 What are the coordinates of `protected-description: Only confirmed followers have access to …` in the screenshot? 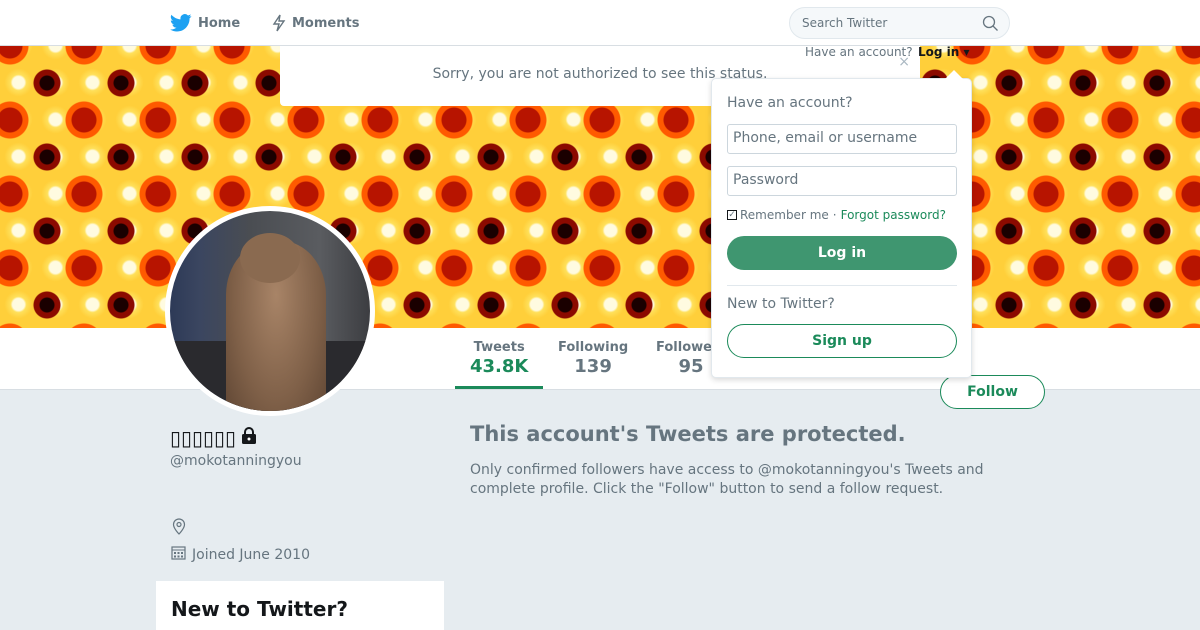 It's located at (727, 479).